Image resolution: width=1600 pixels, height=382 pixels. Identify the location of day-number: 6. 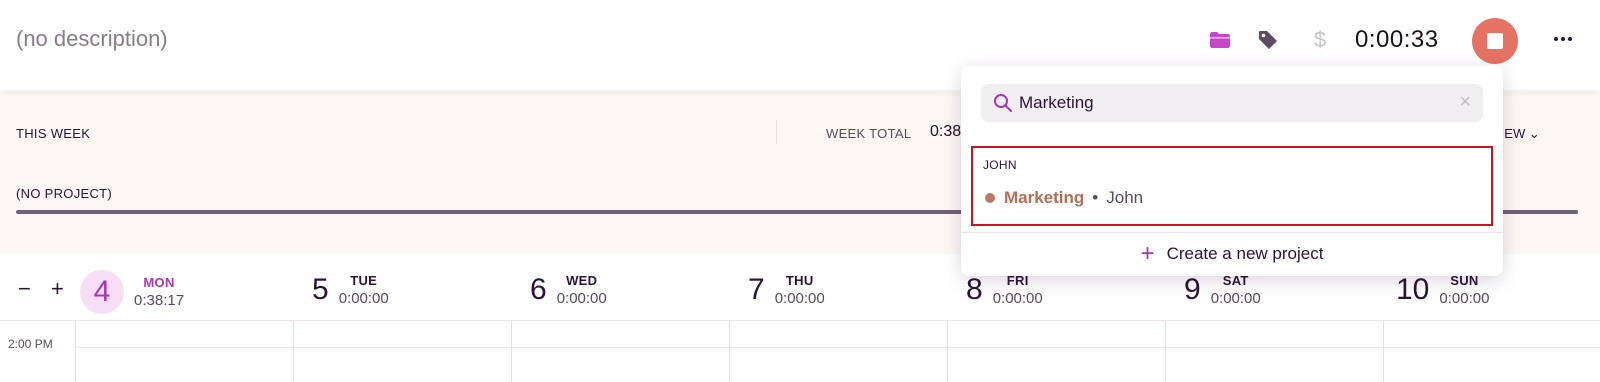
(538, 289).